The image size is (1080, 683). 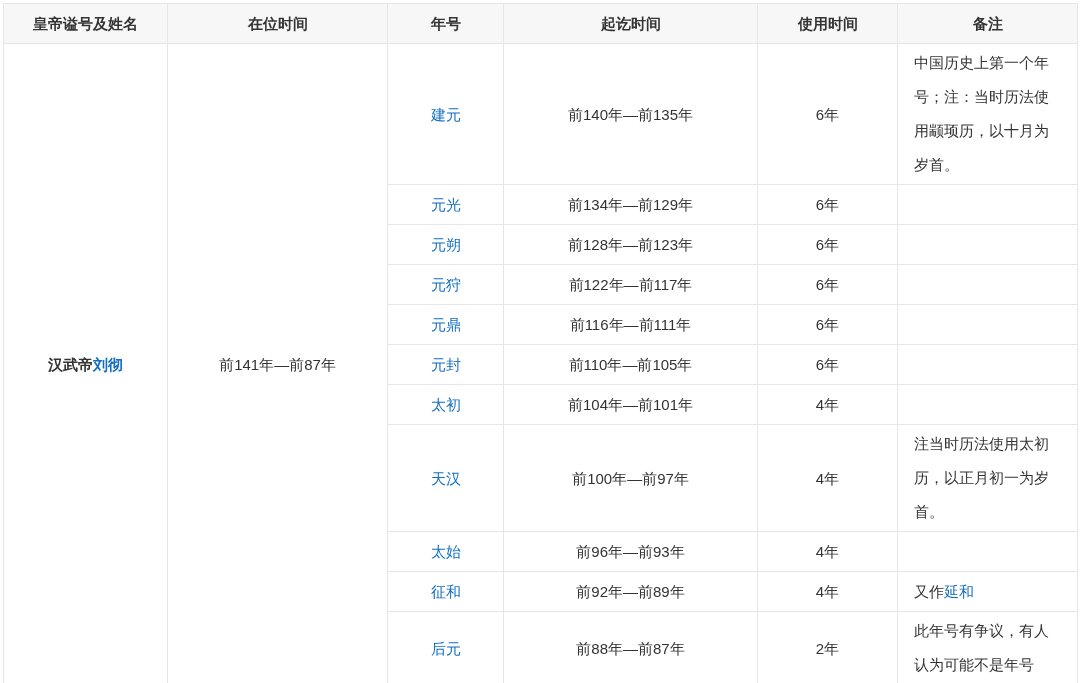 I want to click on emperor-name-link: 刘彻, so click(x=108, y=364).